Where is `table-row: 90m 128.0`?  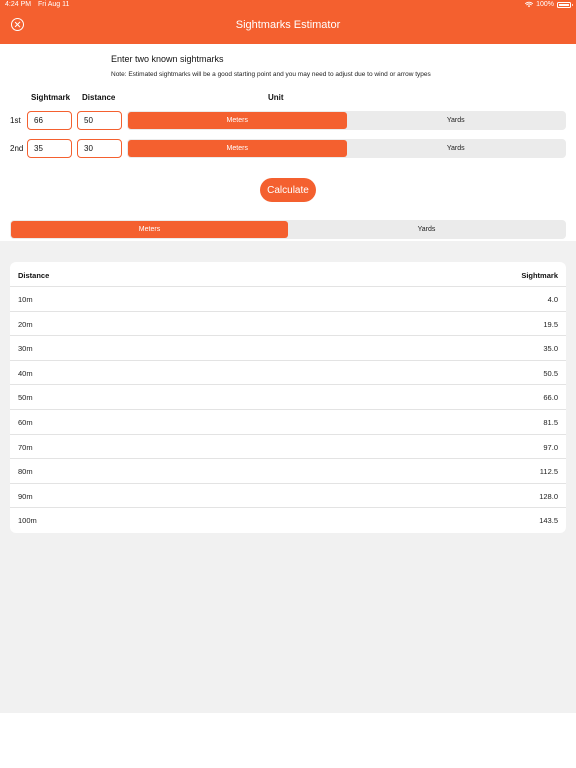
table-row: 90m 128.0 is located at coordinates (288, 495).